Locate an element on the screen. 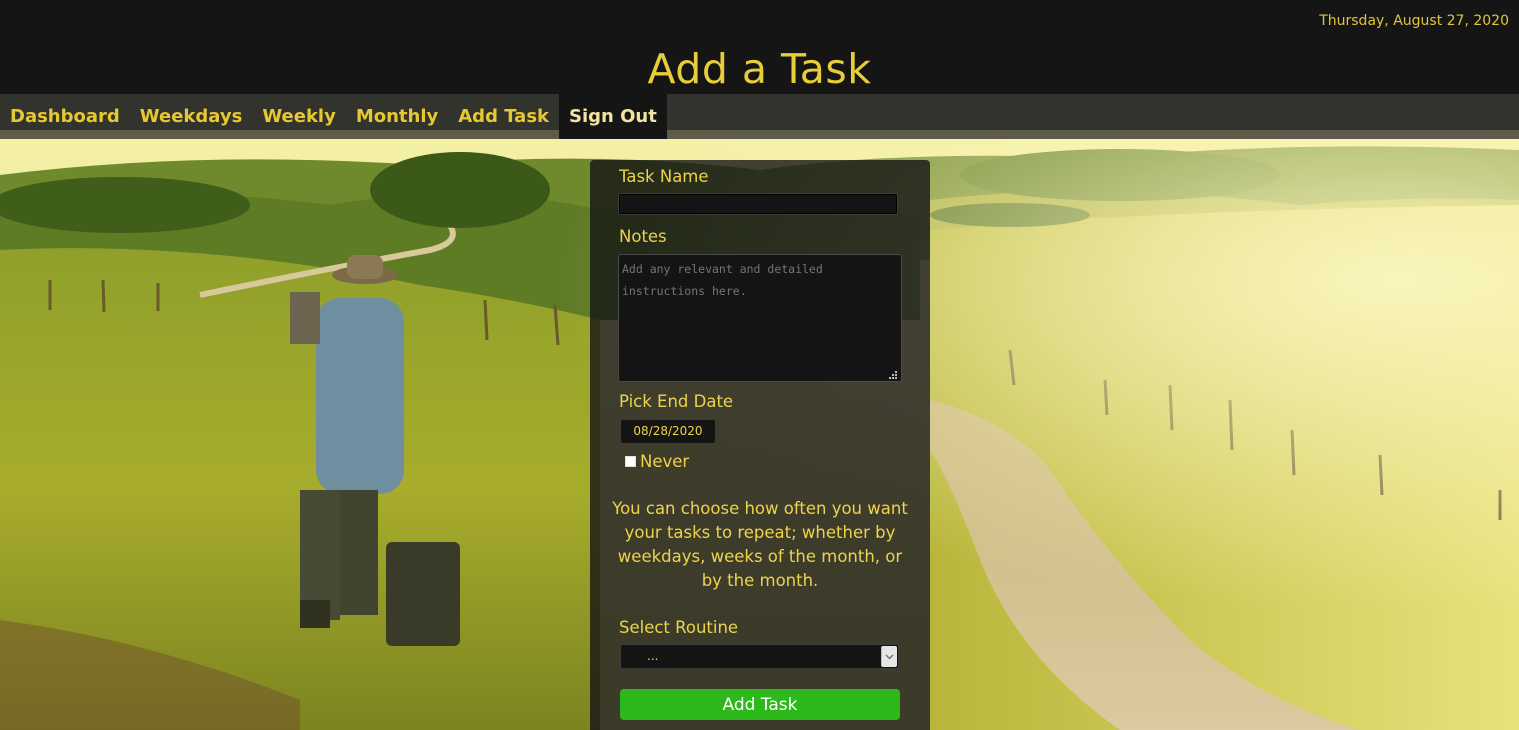 The width and height of the screenshot is (1519, 730). nav-item-sign-out: Sign Out is located at coordinates (613, 116).